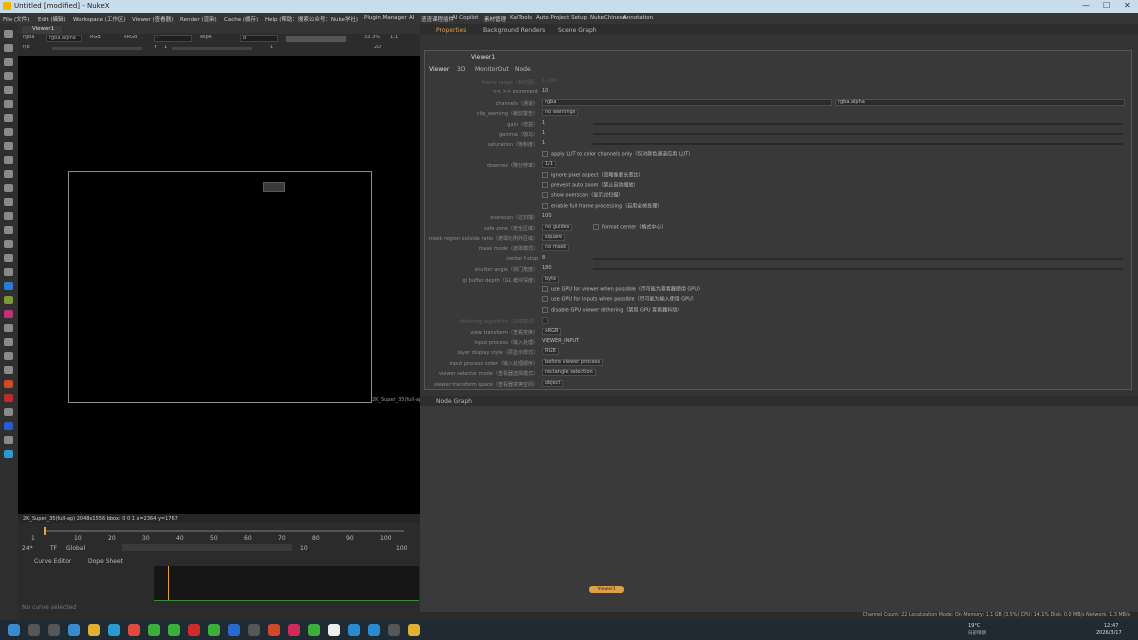  Describe the element at coordinates (8, 132) in the screenshot. I see `merge-tool-icon` at that location.